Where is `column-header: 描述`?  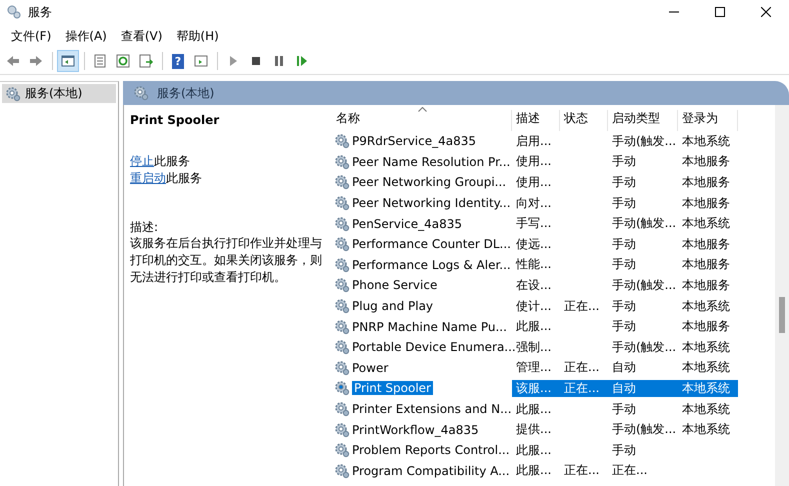
column-header: 描述 is located at coordinates (536, 120).